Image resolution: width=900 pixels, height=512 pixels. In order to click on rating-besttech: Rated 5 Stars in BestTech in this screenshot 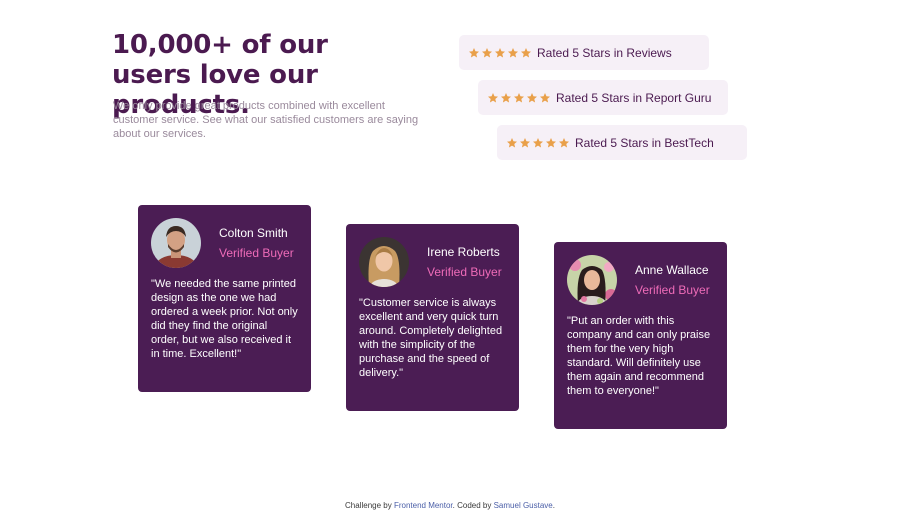, I will do `click(622, 142)`.